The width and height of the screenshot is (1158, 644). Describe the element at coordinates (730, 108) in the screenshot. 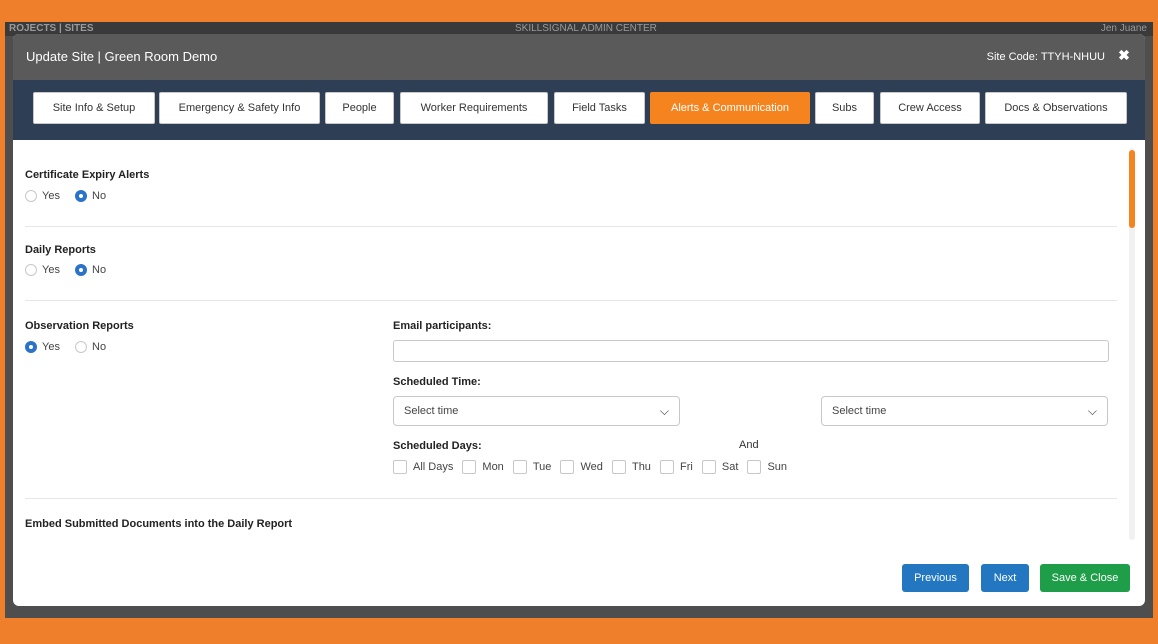

I see `tab-alerts-communication: Alerts & Communication` at that location.